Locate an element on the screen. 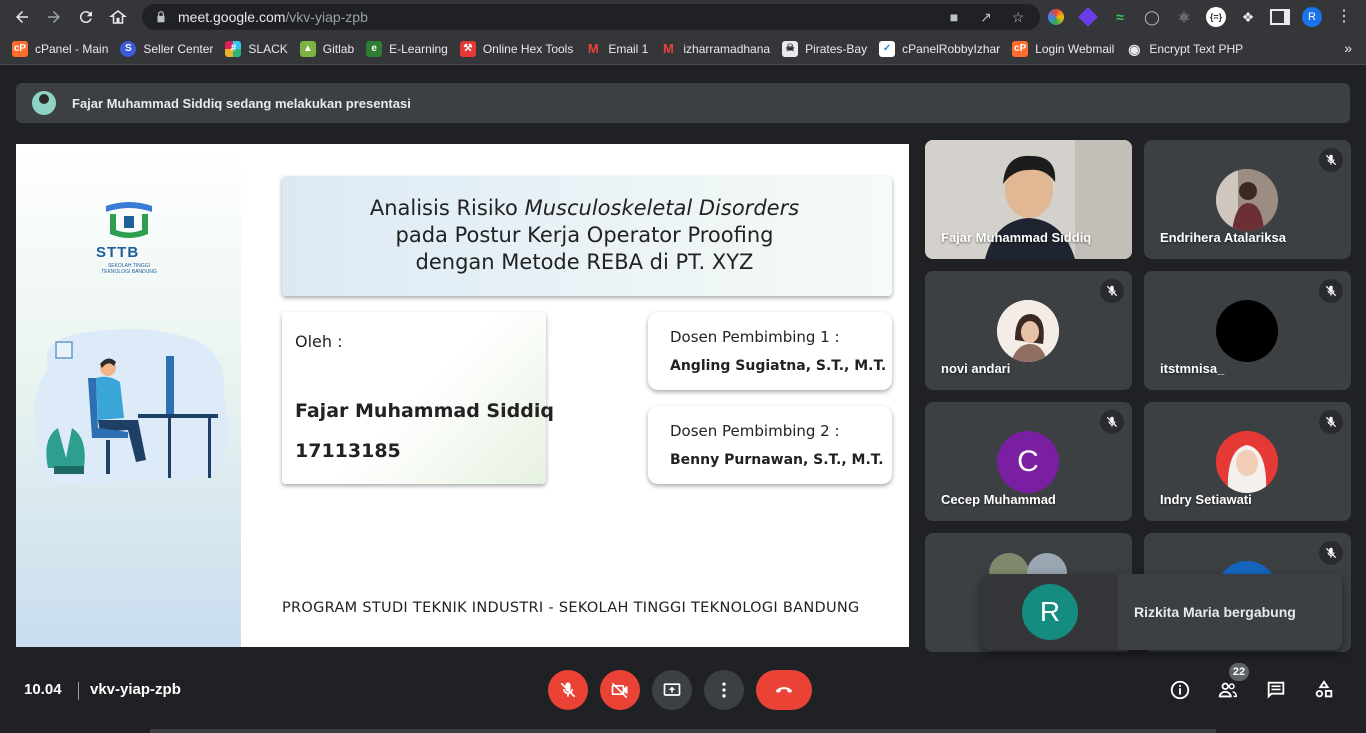  bookmark-cpanel-robby: ✓ cPanelRobbyIzhar is located at coordinates (939, 49).